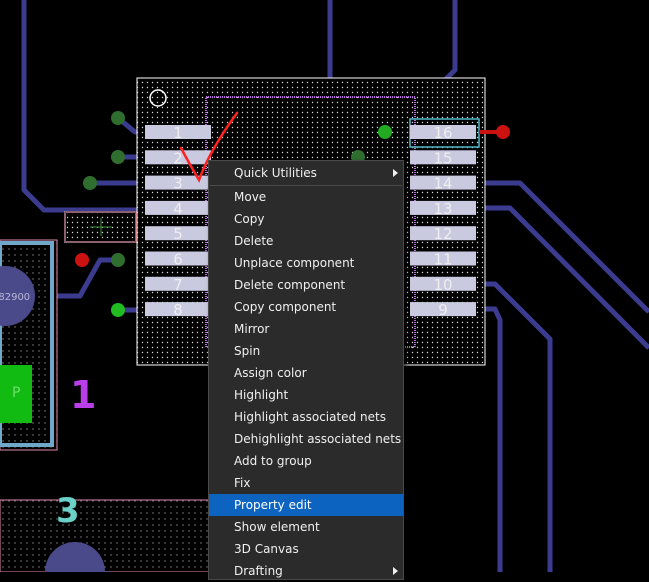  I want to click on right-pin-label: 14, so click(442, 184).